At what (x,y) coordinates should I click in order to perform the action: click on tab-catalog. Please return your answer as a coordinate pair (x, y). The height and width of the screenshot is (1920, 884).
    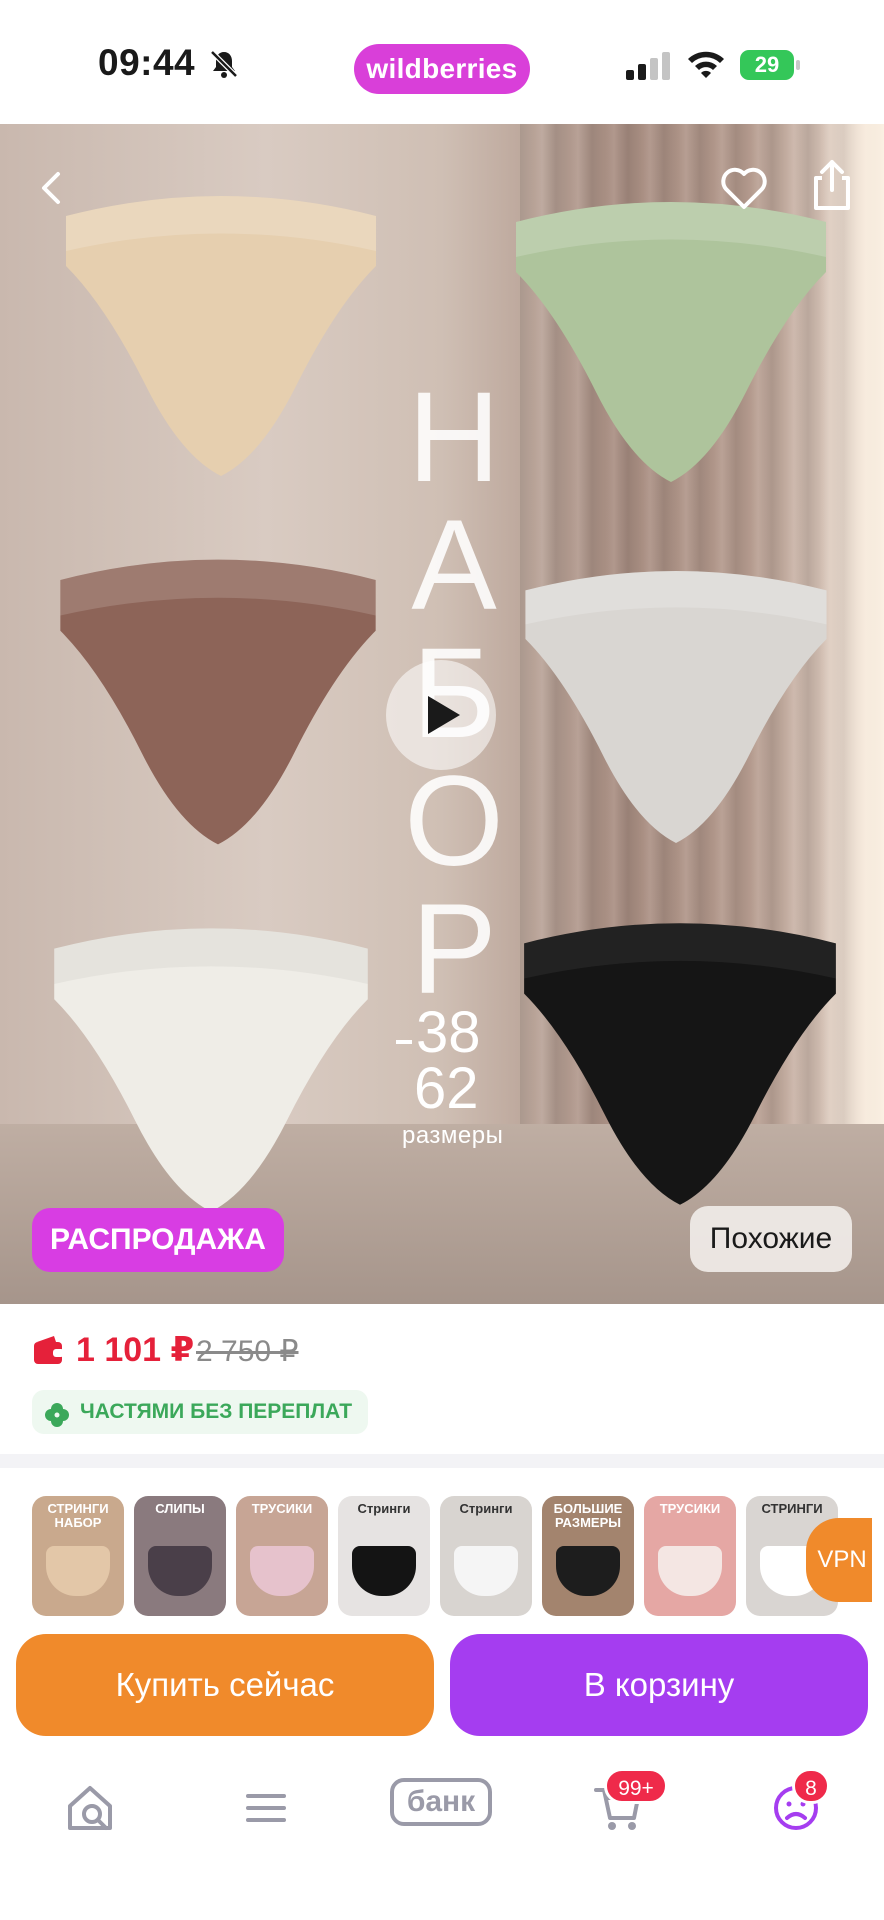
    Looking at the image, I should click on (266, 1820).